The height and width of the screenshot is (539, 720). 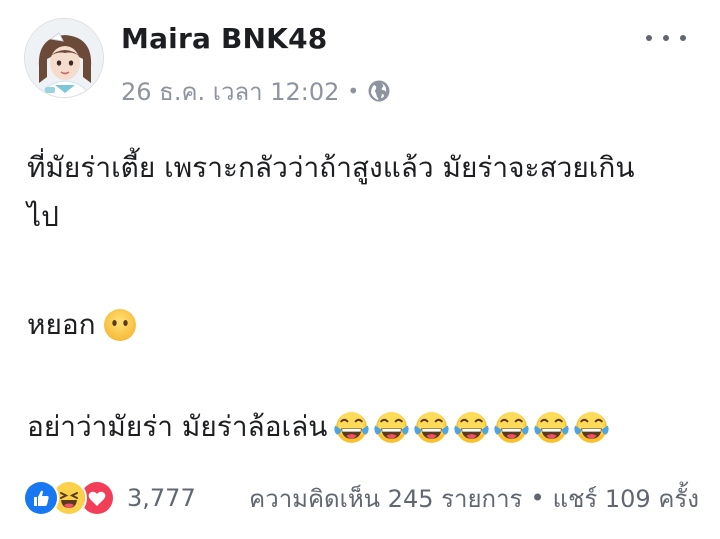 I want to click on post-text: อย่าว่ามัยร่า มัยร่าล้อเล่น, so click(x=177, y=426).